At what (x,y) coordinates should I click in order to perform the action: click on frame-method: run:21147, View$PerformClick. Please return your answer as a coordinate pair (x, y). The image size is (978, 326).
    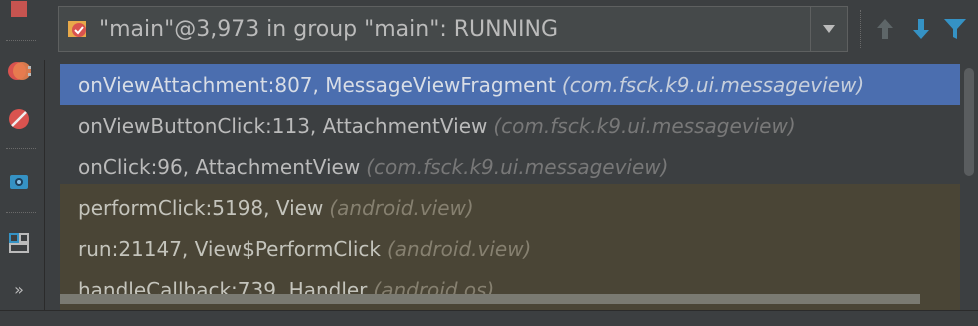
    Looking at the image, I should click on (229, 248).